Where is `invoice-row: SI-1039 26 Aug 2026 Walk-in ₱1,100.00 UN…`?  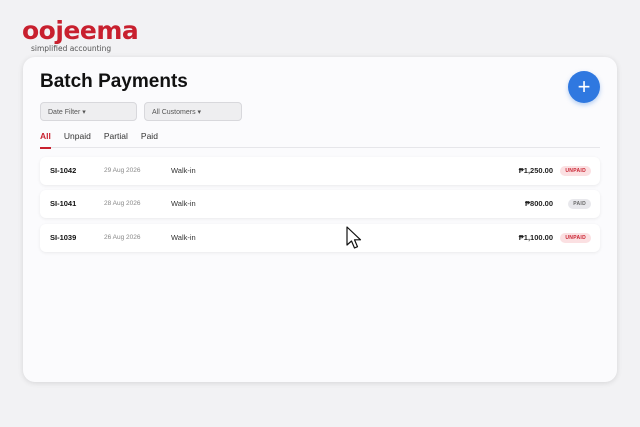 invoice-row: SI-1039 26 Aug 2026 Walk-in ₱1,100.00 UN… is located at coordinates (320, 238).